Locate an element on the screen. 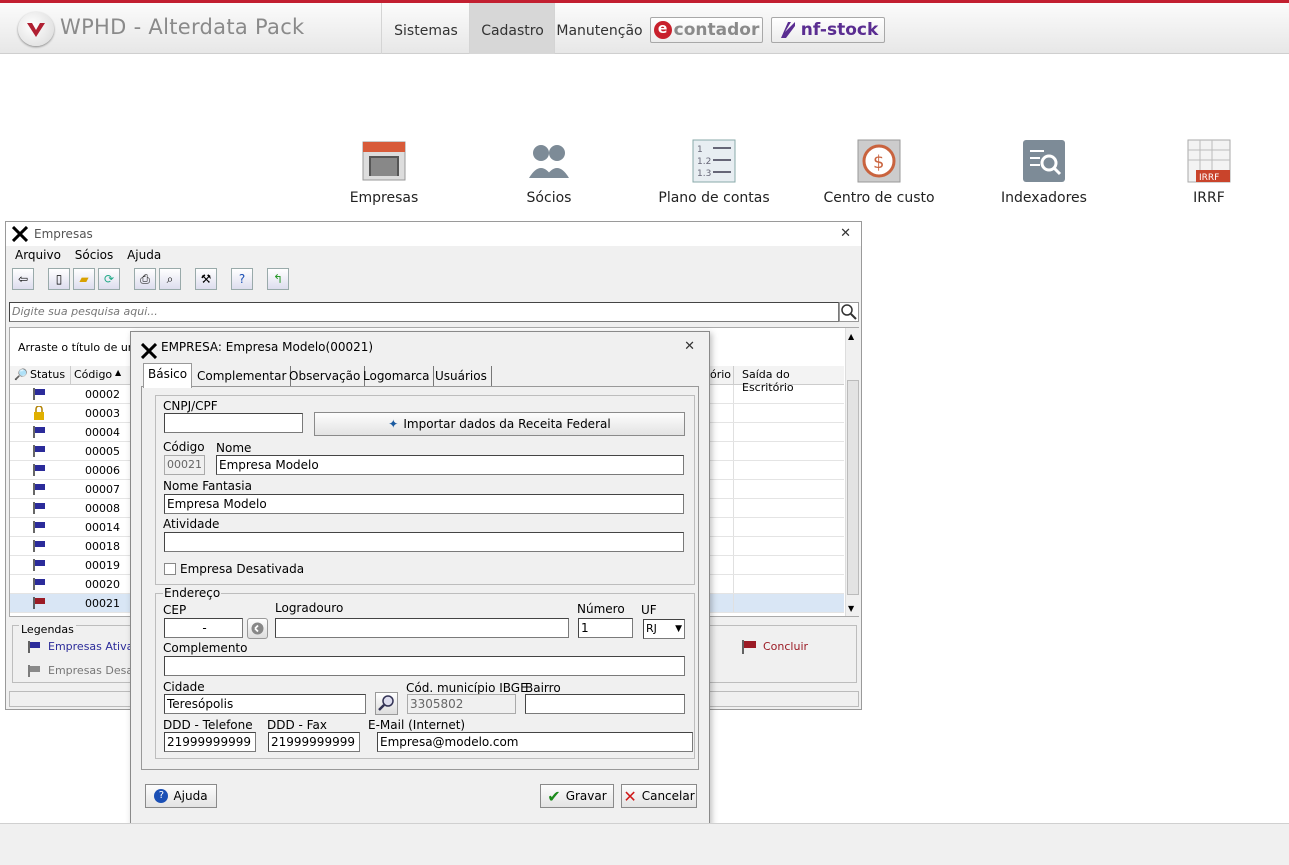  codigo-input: 00021 is located at coordinates (184, 465).